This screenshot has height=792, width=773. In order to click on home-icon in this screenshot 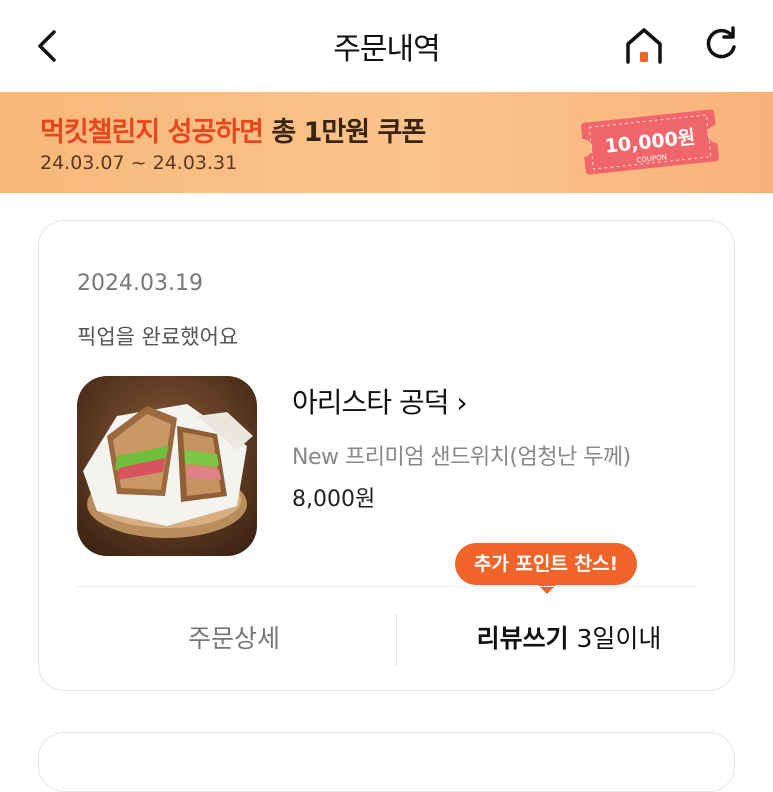, I will do `click(644, 46)`.